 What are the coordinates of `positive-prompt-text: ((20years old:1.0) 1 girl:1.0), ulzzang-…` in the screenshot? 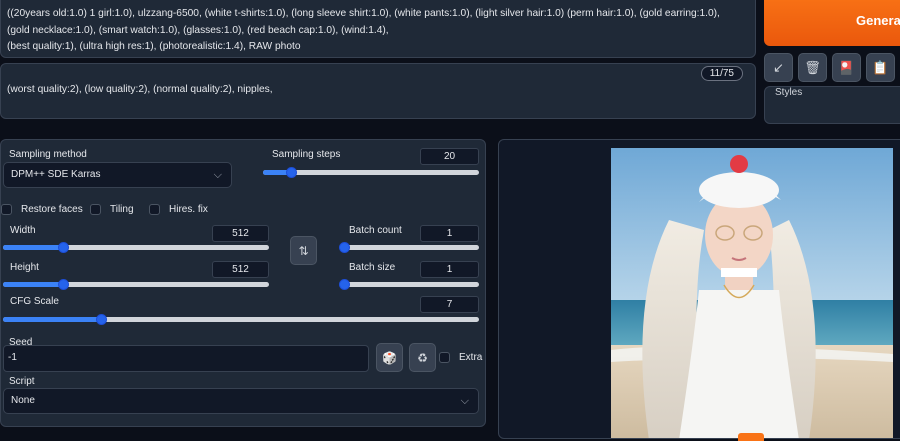 It's located at (363, 30).